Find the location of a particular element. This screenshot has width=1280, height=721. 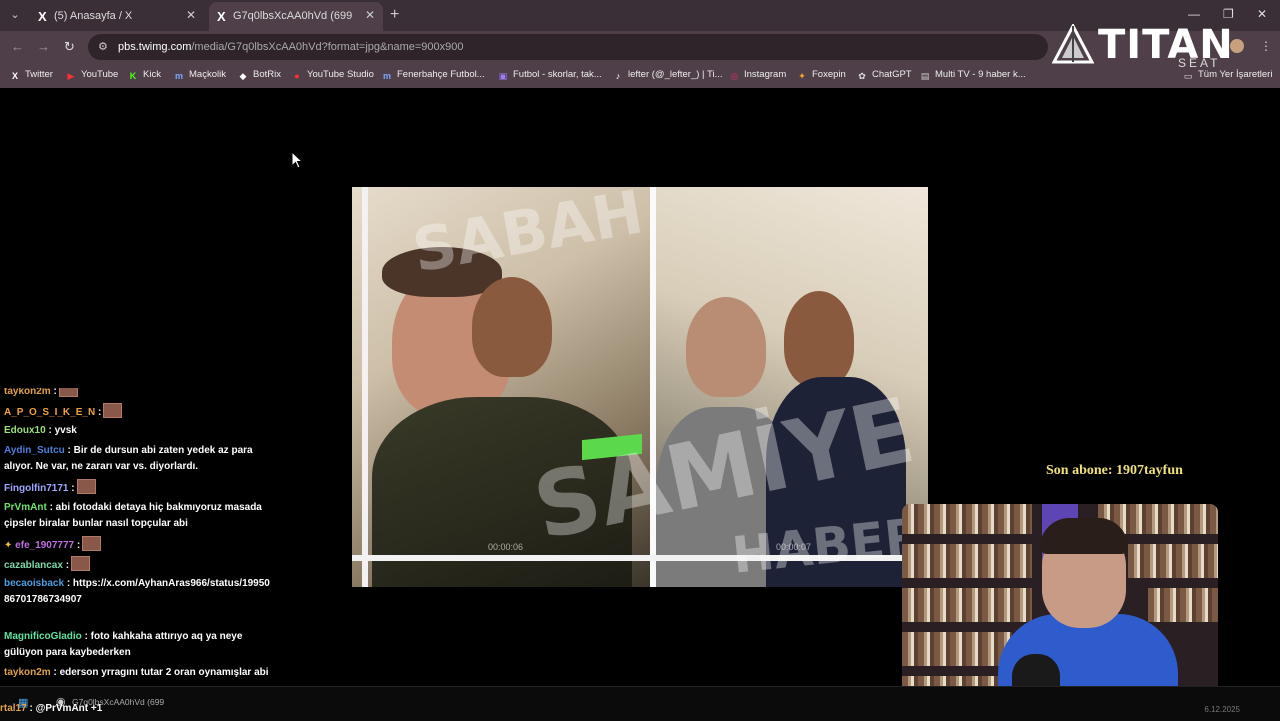

fenerbahce-icon: m is located at coordinates (386, 76).